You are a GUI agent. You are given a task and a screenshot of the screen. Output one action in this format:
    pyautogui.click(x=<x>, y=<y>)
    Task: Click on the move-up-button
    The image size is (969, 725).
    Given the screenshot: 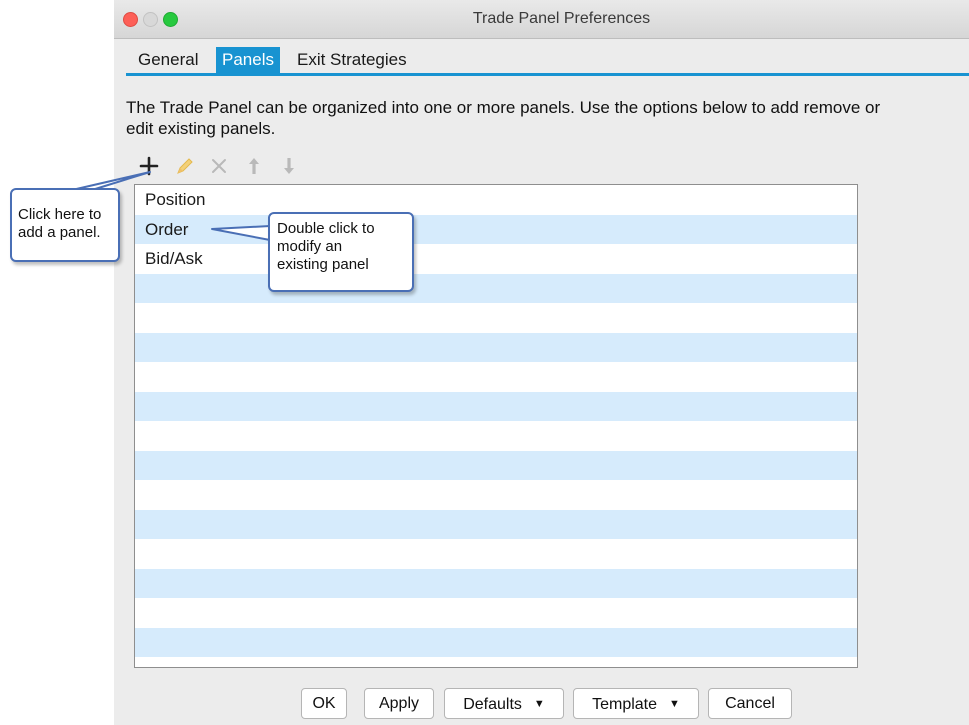 What is the action you would take?
    pyautogui.click(x=254, y=166)
    